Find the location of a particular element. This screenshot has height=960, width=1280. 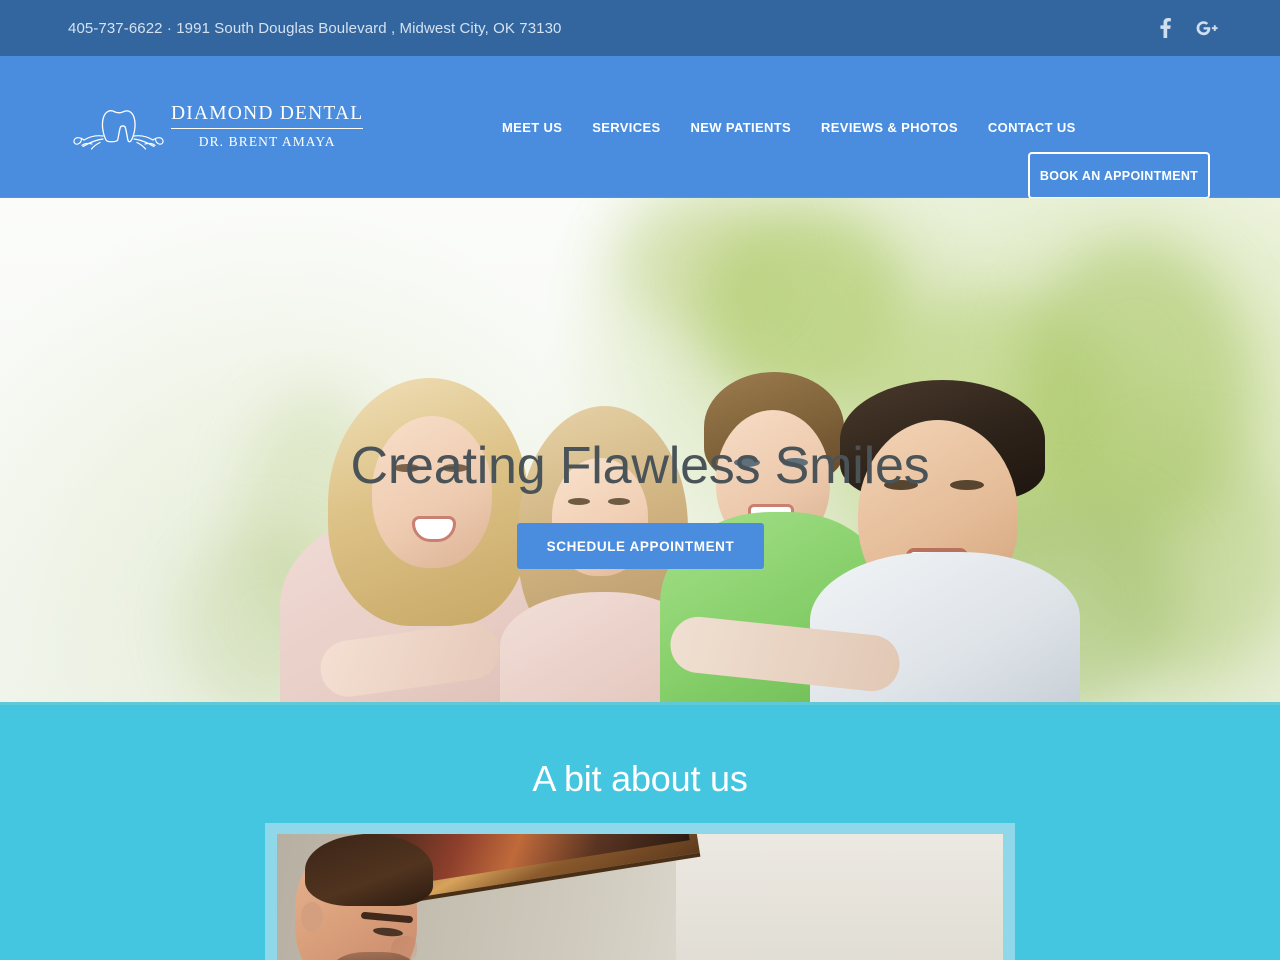

logo-title: DIAMOND DENTAL is located at coordinates (267, 116).